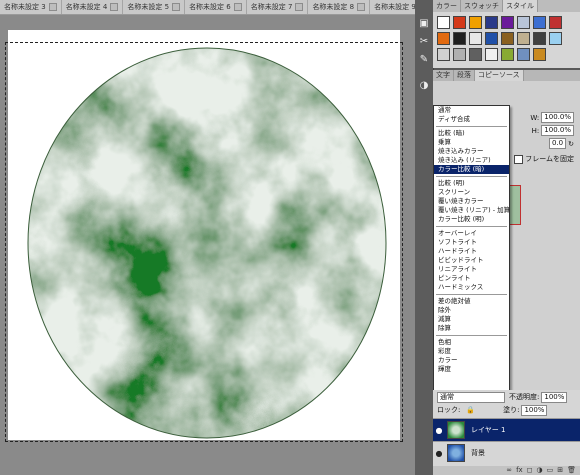 The image size is (580, 475). Describe the element at coordinates (471, 260) in the screenshot. I see `blend-mode-item: ビビッドライト` at that location.